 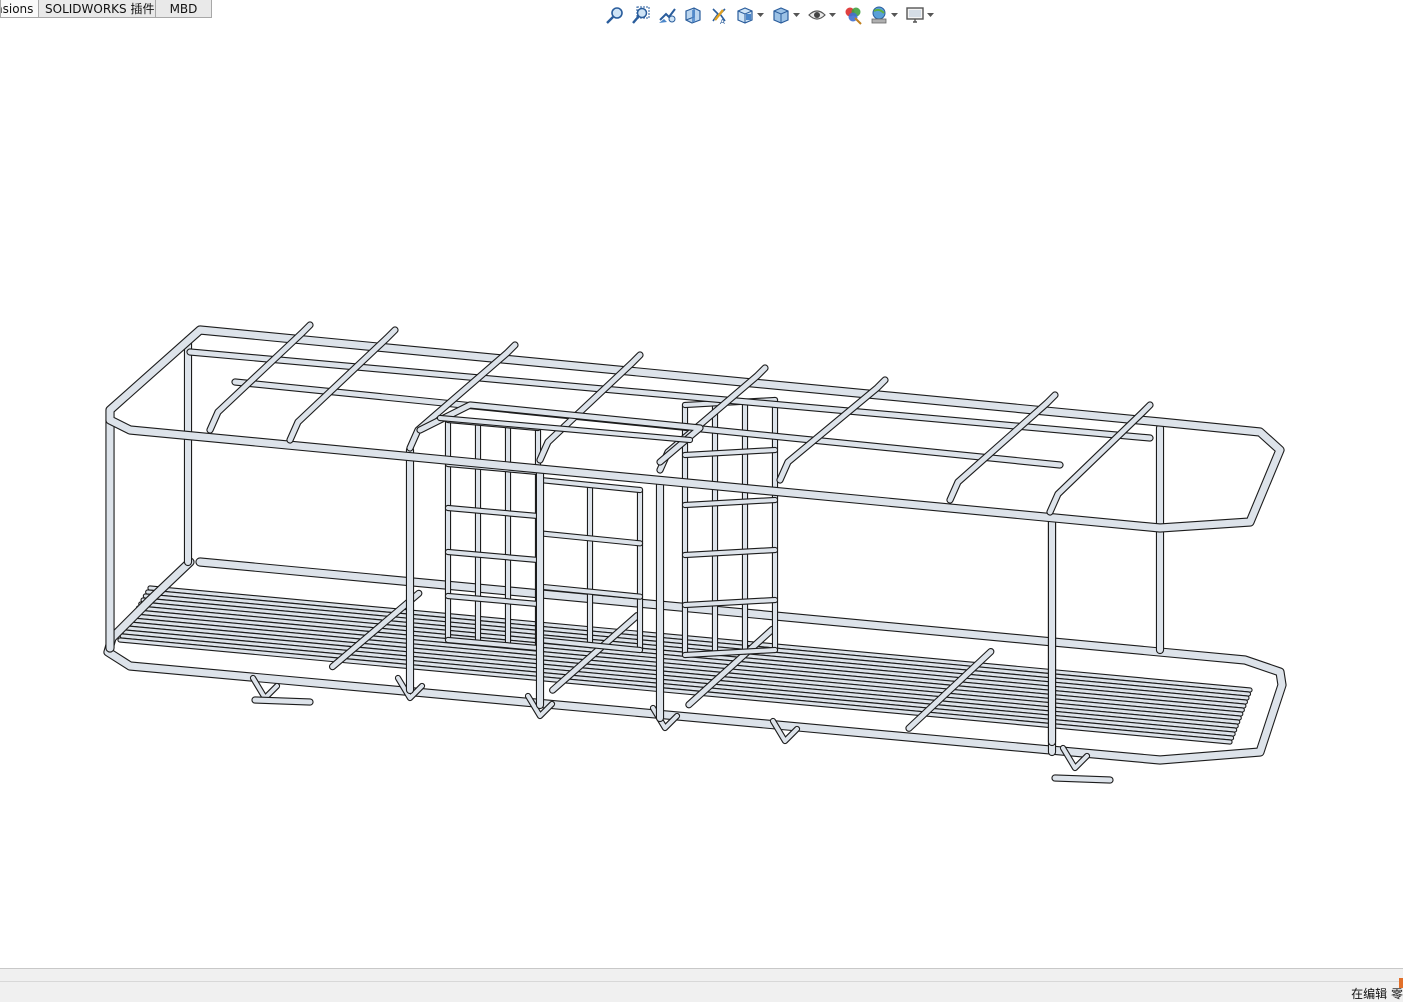 I want to click on previous-view-icon, so click(x=667, y=15).